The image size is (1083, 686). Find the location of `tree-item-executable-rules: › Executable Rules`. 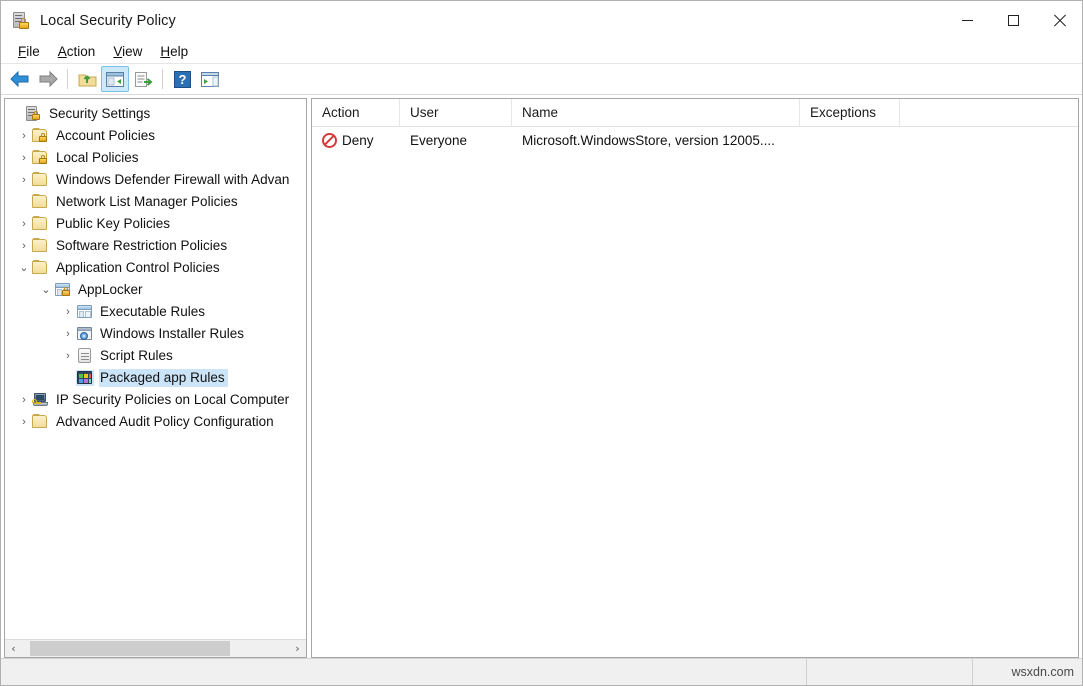

tree-item-executable-rules: › Executable Rules is located at coordinates (155, 312).